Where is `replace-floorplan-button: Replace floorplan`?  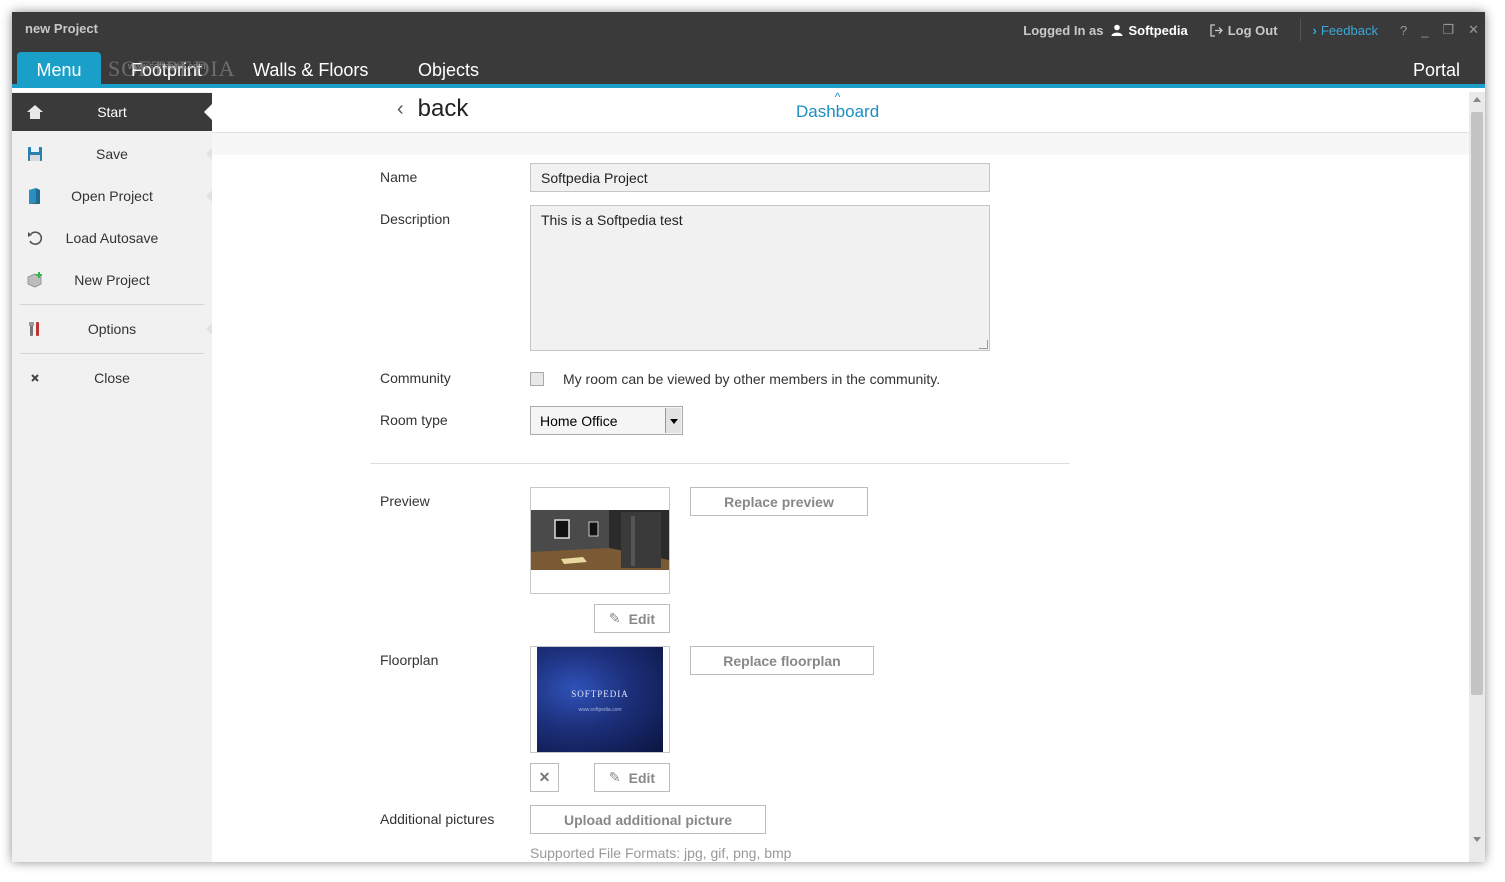
replace-floorplan-button: Replace floorplan is located at coordinates (782, 660).